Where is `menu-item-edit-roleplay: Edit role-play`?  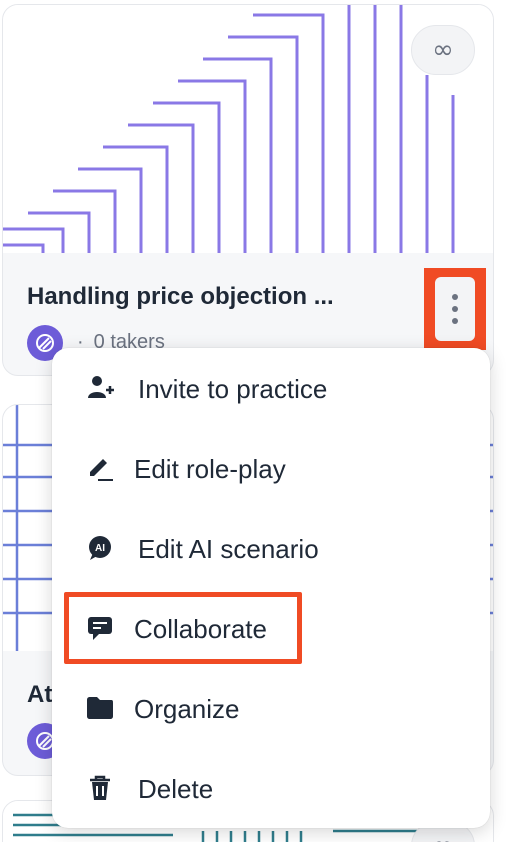 menu-item-edit-roleplay: Edit role-play is located at coordinates (271, 468).